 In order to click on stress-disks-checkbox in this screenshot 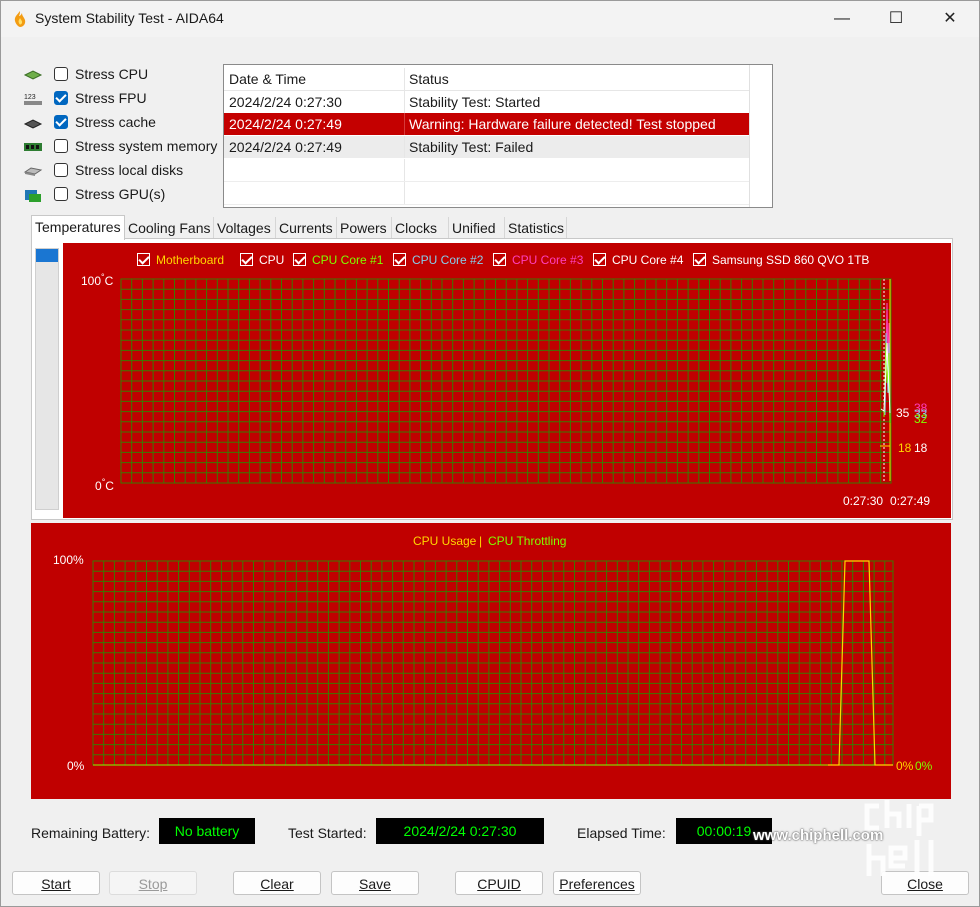, I will do `click(61, 170)`.